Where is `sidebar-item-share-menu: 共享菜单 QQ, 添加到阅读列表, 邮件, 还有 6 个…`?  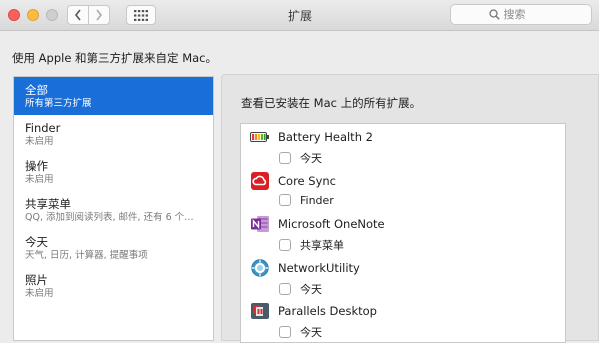
sidebar-item-share-menu: 共享菜单 QQ, 添加到阅读列表, 邮件, 还有 6 个… is located at coordinates (113, 210).